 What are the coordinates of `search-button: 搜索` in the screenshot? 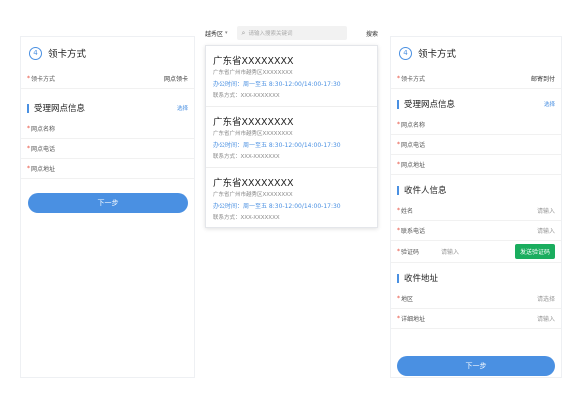 It's located at (372, 33).